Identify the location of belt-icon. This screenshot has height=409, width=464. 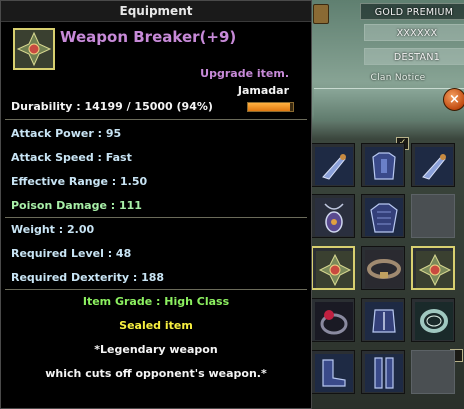
(384, 269).